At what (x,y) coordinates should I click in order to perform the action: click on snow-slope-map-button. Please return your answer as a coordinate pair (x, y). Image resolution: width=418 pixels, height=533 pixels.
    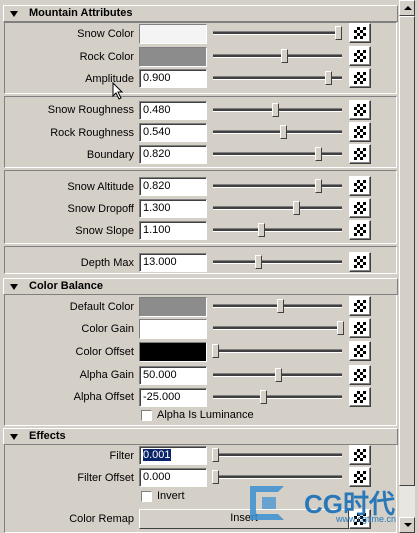
    Looking at the image, I should click on (360, 230).